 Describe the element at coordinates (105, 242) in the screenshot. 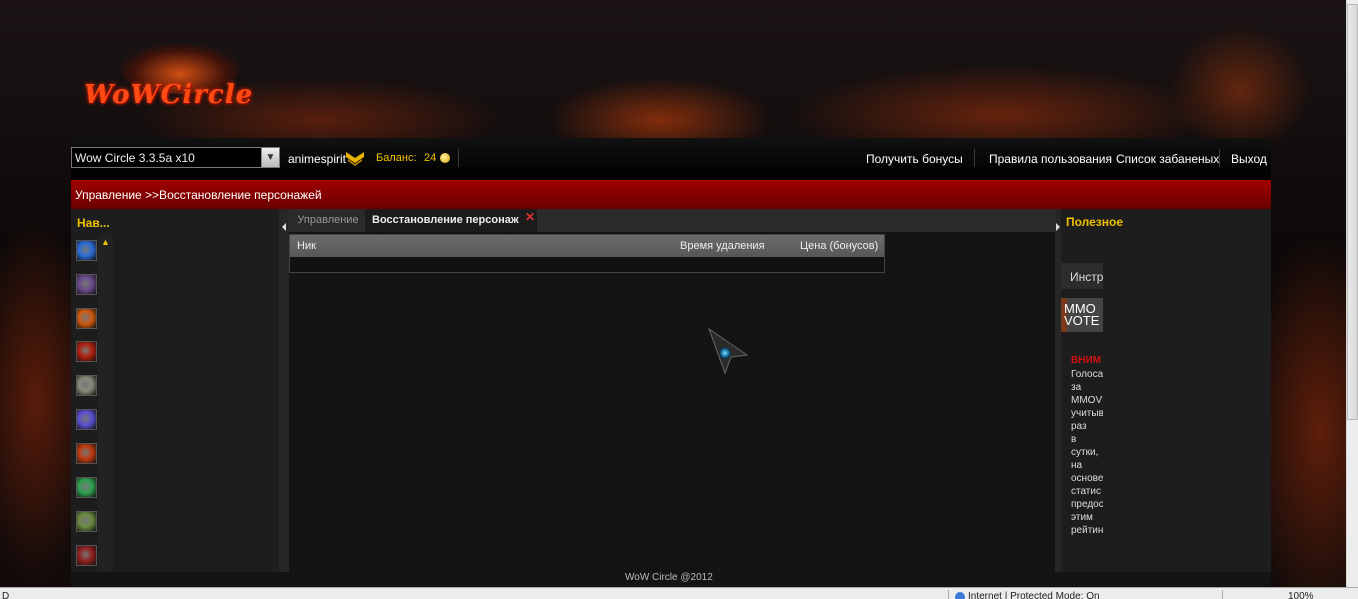

I see `scroll-up-arrow-icon: ▲` at that location.